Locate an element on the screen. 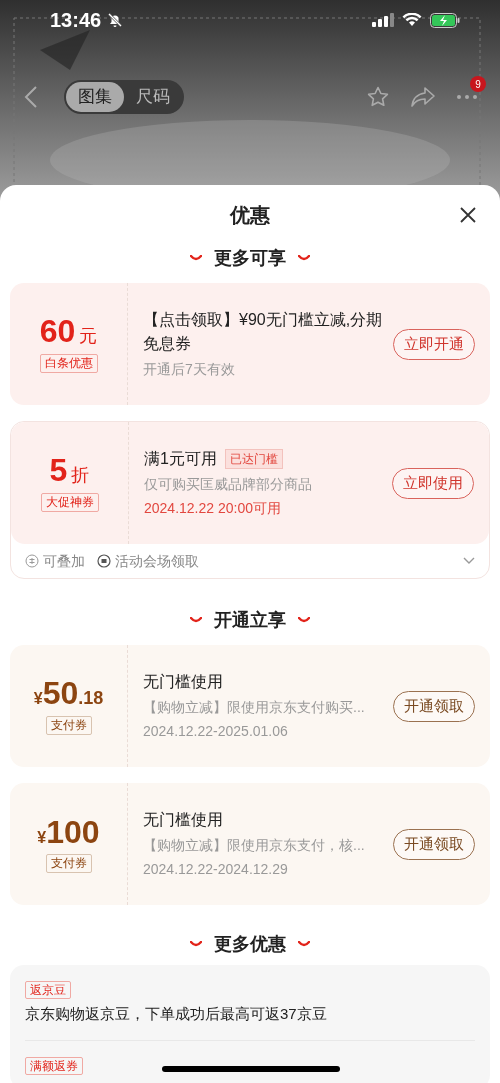  coupon-button: 立即开通 is located at coordinates (434, 344).